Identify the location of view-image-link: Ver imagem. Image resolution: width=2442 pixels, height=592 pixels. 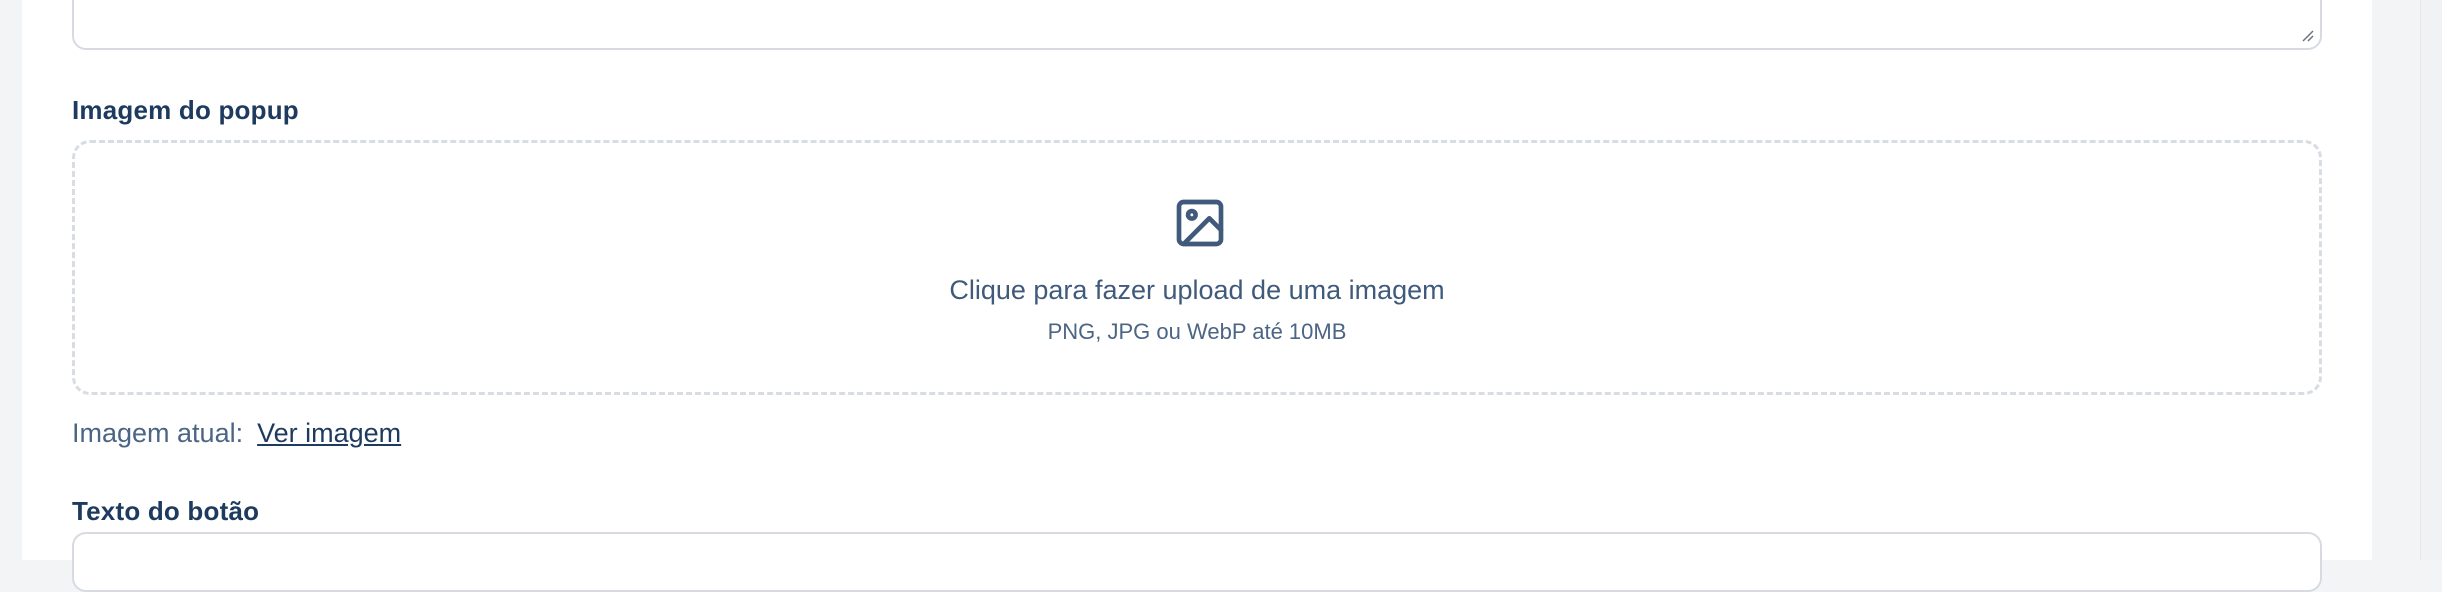
(329, 433).